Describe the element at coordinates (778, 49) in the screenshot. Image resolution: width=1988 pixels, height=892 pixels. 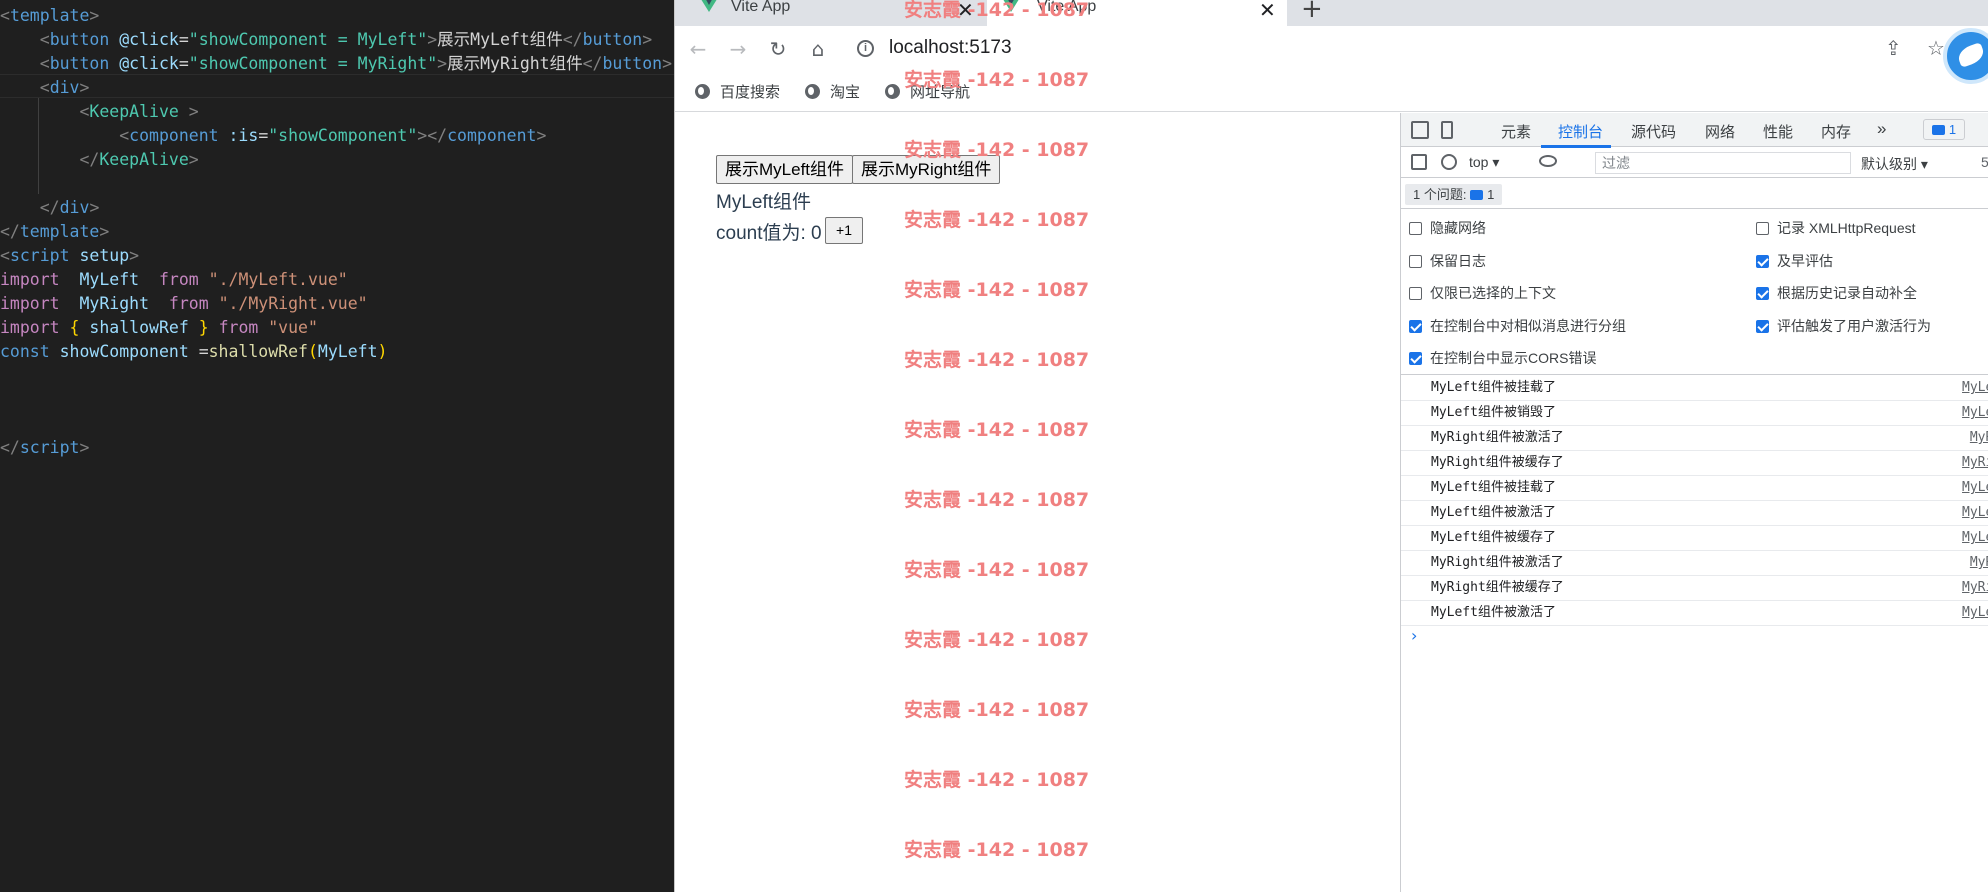
I see `reload-icon: ↻` at that location.